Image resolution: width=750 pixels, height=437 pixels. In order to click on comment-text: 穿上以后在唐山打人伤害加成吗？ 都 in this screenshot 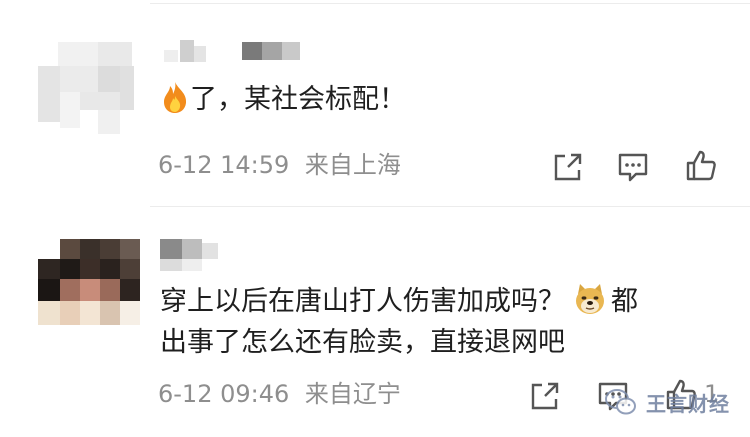, I will do `click(399, 304)`.